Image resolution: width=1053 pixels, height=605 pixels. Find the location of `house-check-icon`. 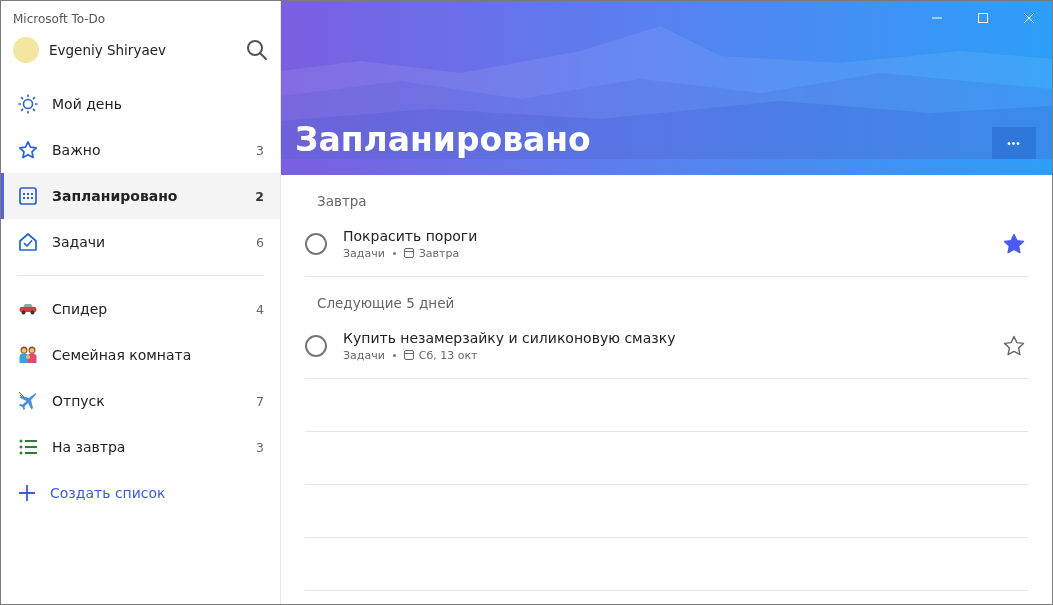

house-check-icon is located at coordinates (28, 242).